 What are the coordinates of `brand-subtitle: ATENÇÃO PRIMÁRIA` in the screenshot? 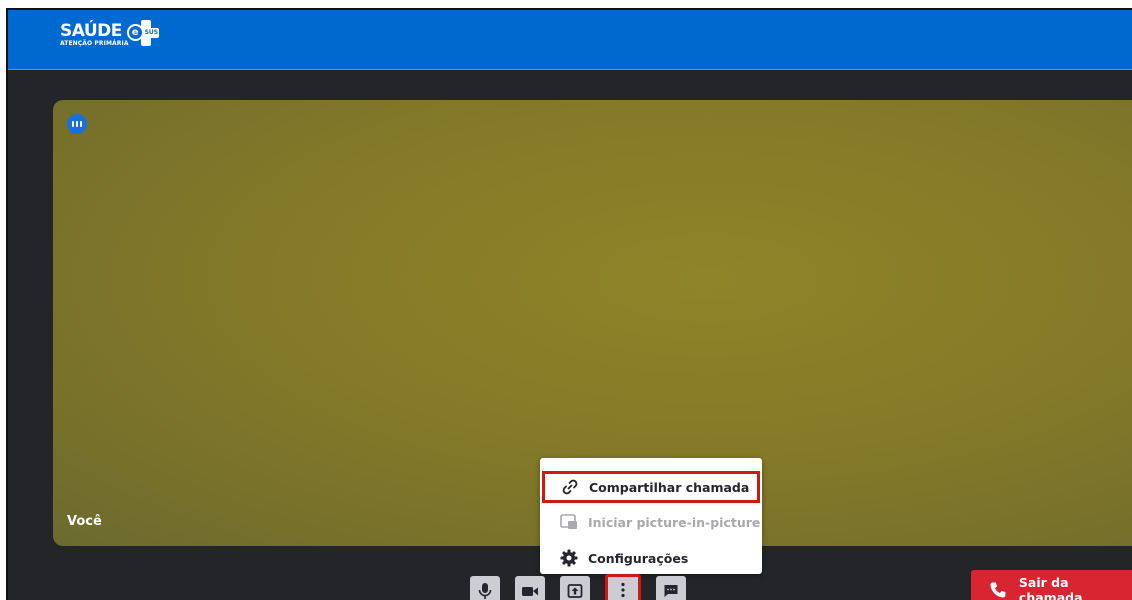 It's located at (94, 43).